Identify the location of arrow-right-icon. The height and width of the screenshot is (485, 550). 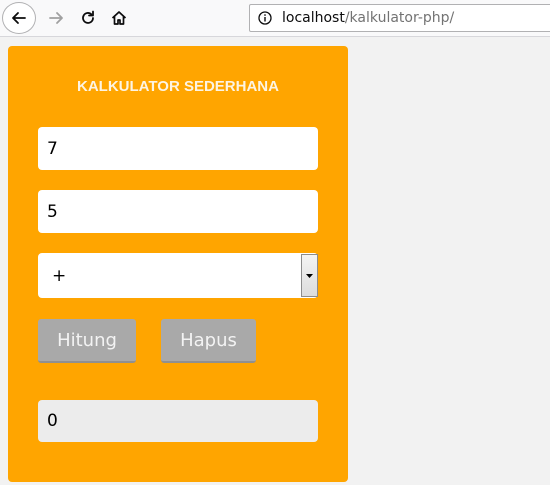
(56, 18).